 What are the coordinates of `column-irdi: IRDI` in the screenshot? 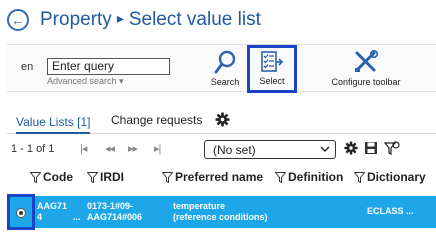 It's located at (105, 177).